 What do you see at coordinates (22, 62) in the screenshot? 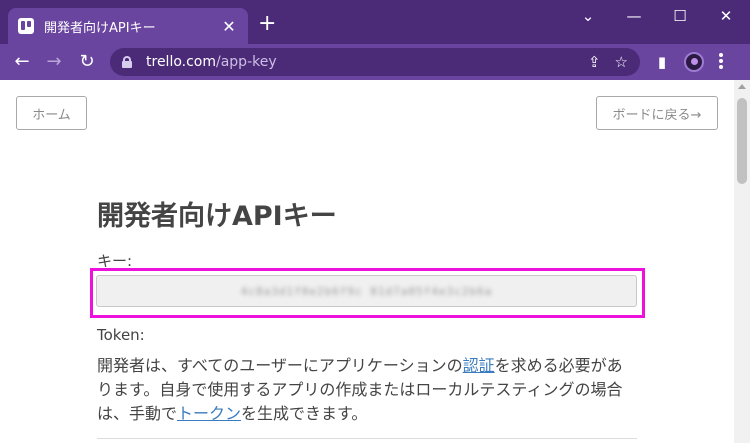
I see `back-icon: ←` at bounding box center [22, 62].